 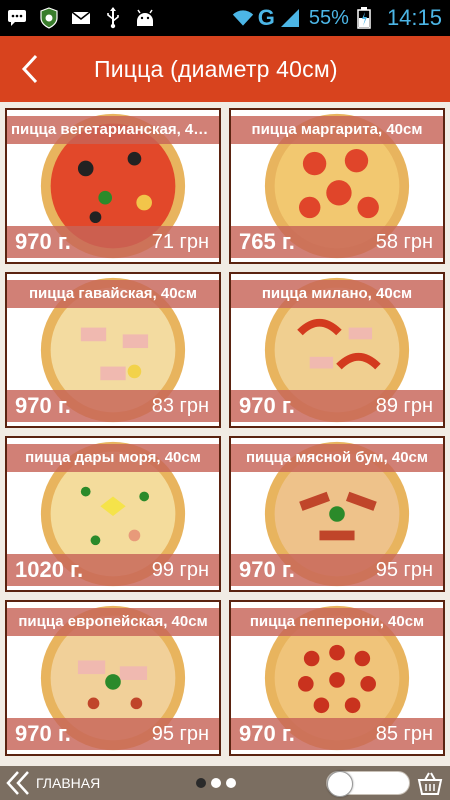 I want to click on chevron-left-icon, so click(x=29, y=69).